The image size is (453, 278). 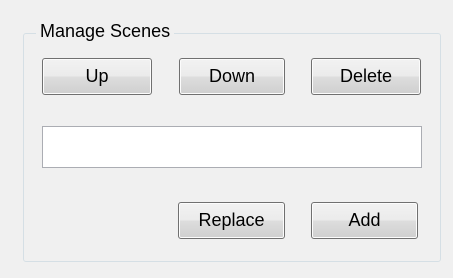 What do you see at coordinates (231, 220) in the screenshot?
I see `replace-button: Replace` at bounding box center [231, 220].